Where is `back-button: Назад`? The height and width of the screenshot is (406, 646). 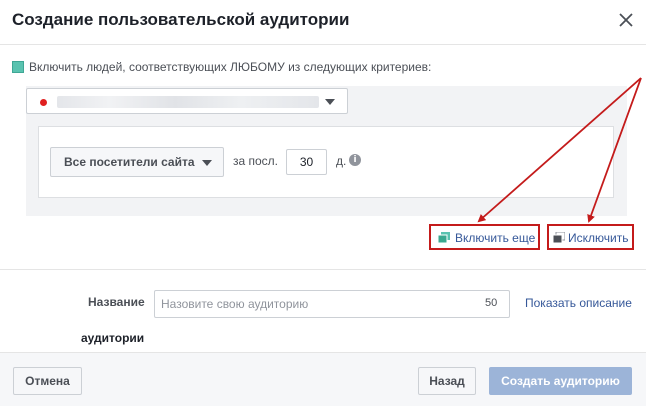
back-button: Назад is located at coordinates (447, 381).